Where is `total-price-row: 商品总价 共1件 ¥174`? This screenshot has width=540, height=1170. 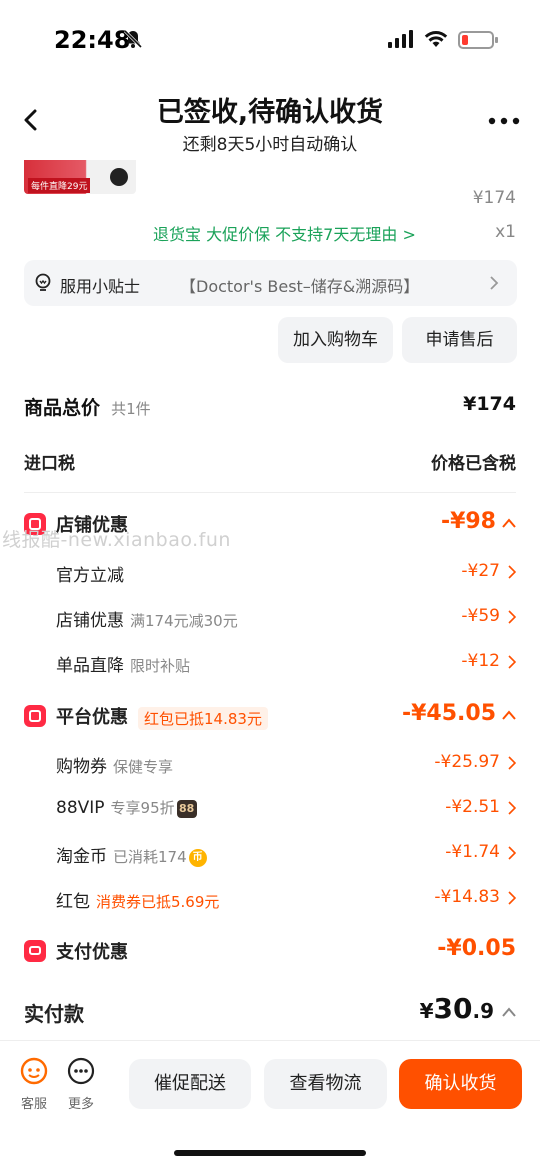 total-price-row: 商品总价 共1件 ¥174 is located at coordinates (270, 408).